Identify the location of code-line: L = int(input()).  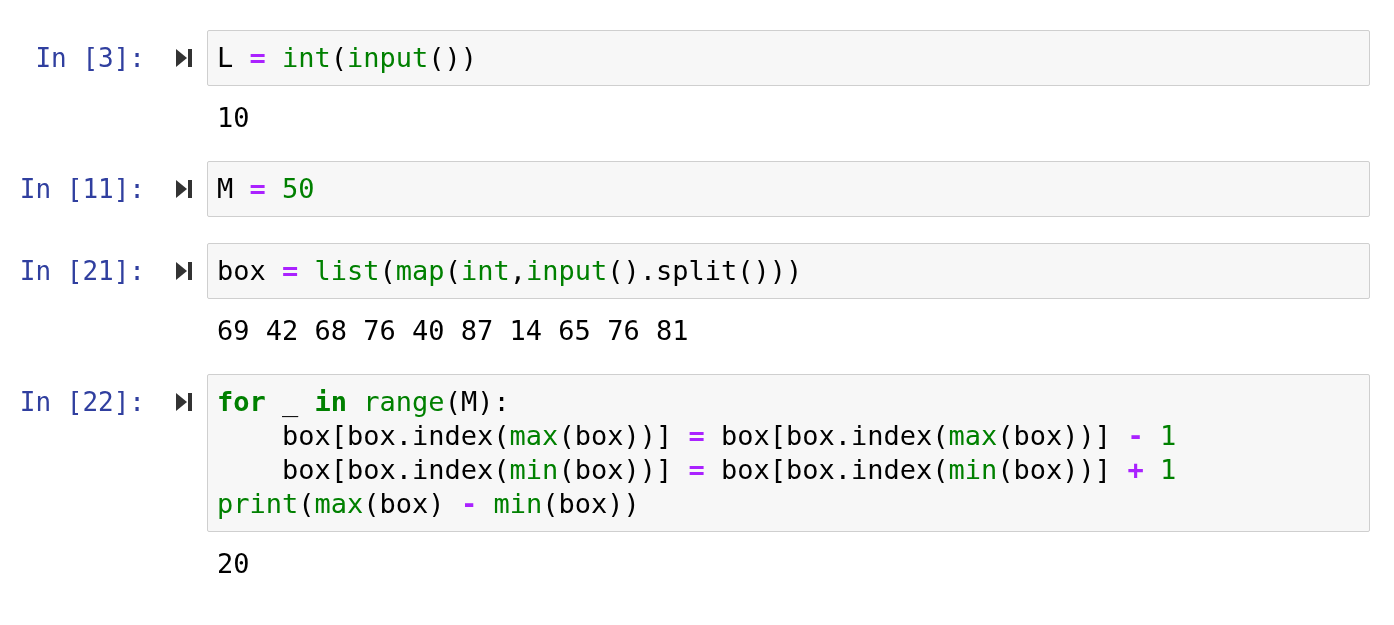
(348, 58).